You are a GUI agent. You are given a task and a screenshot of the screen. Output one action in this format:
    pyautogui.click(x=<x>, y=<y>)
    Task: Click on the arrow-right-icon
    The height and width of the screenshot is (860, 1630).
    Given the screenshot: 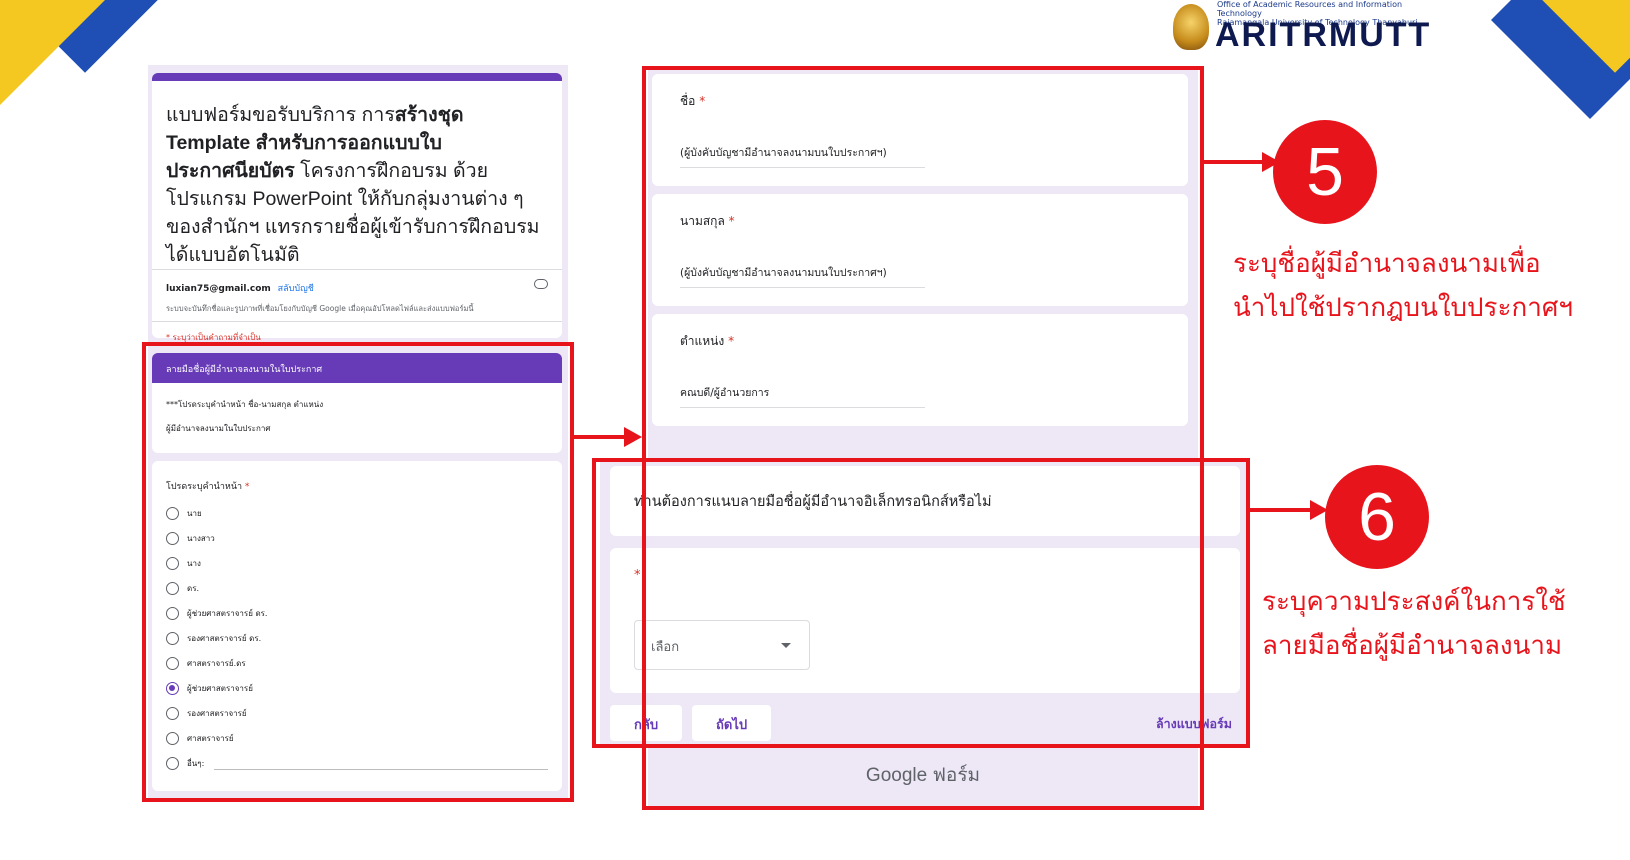 What is the action you would take?
    pyautogui.click(x=633, y=437)
    